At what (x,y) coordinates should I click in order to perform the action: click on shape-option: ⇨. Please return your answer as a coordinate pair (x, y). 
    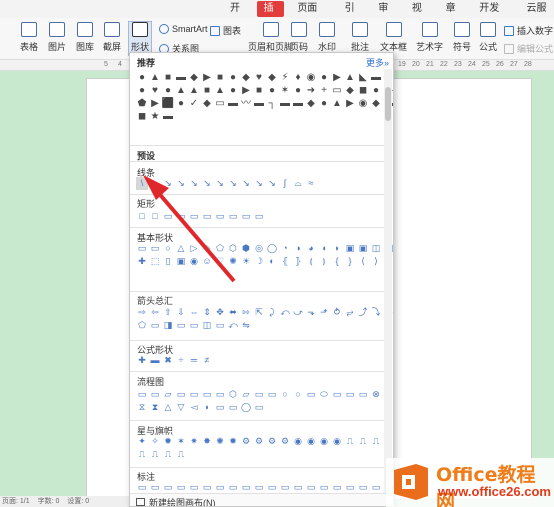
    Looking at the image, I should click on (142, 312).